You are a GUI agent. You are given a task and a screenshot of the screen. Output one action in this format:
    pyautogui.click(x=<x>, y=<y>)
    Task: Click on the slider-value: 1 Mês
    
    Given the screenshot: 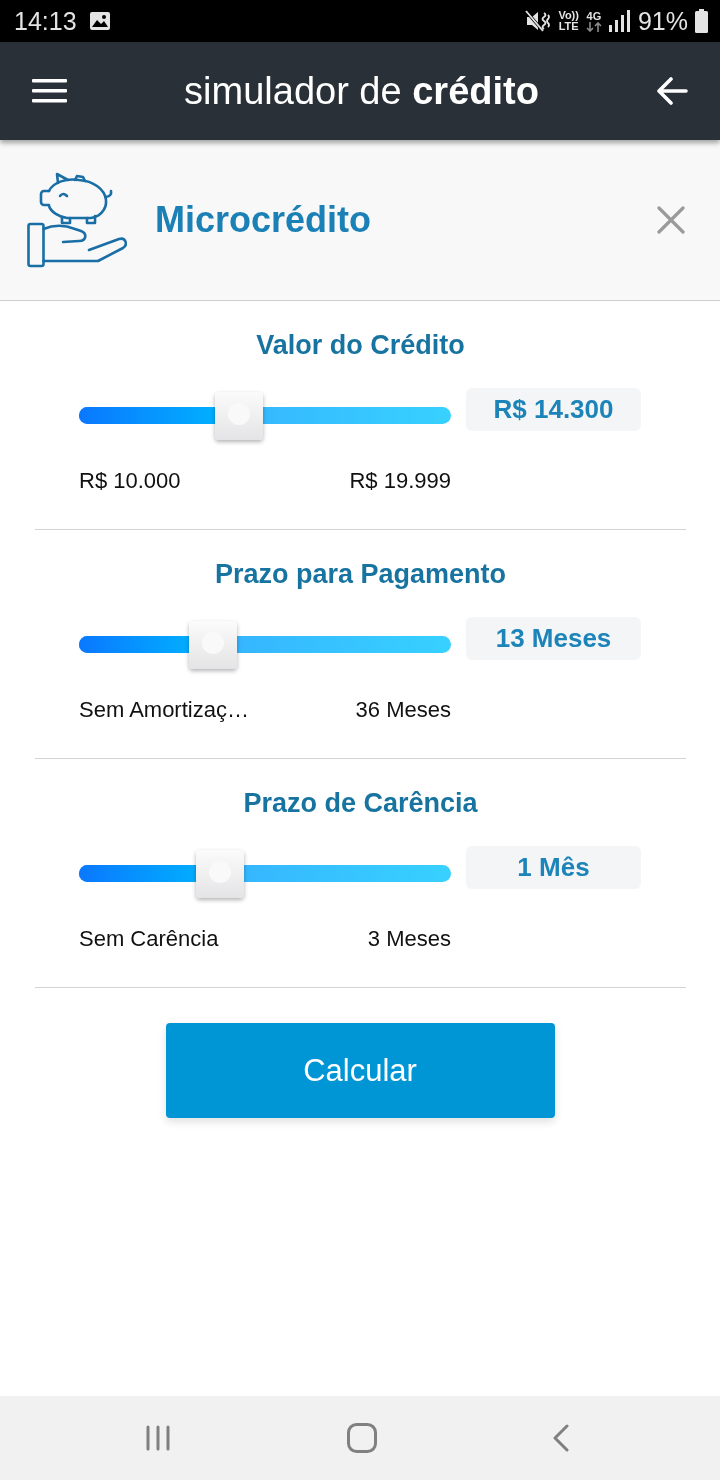 What is the action you would take?
    pyautogui.click(x=553, y=867)
    